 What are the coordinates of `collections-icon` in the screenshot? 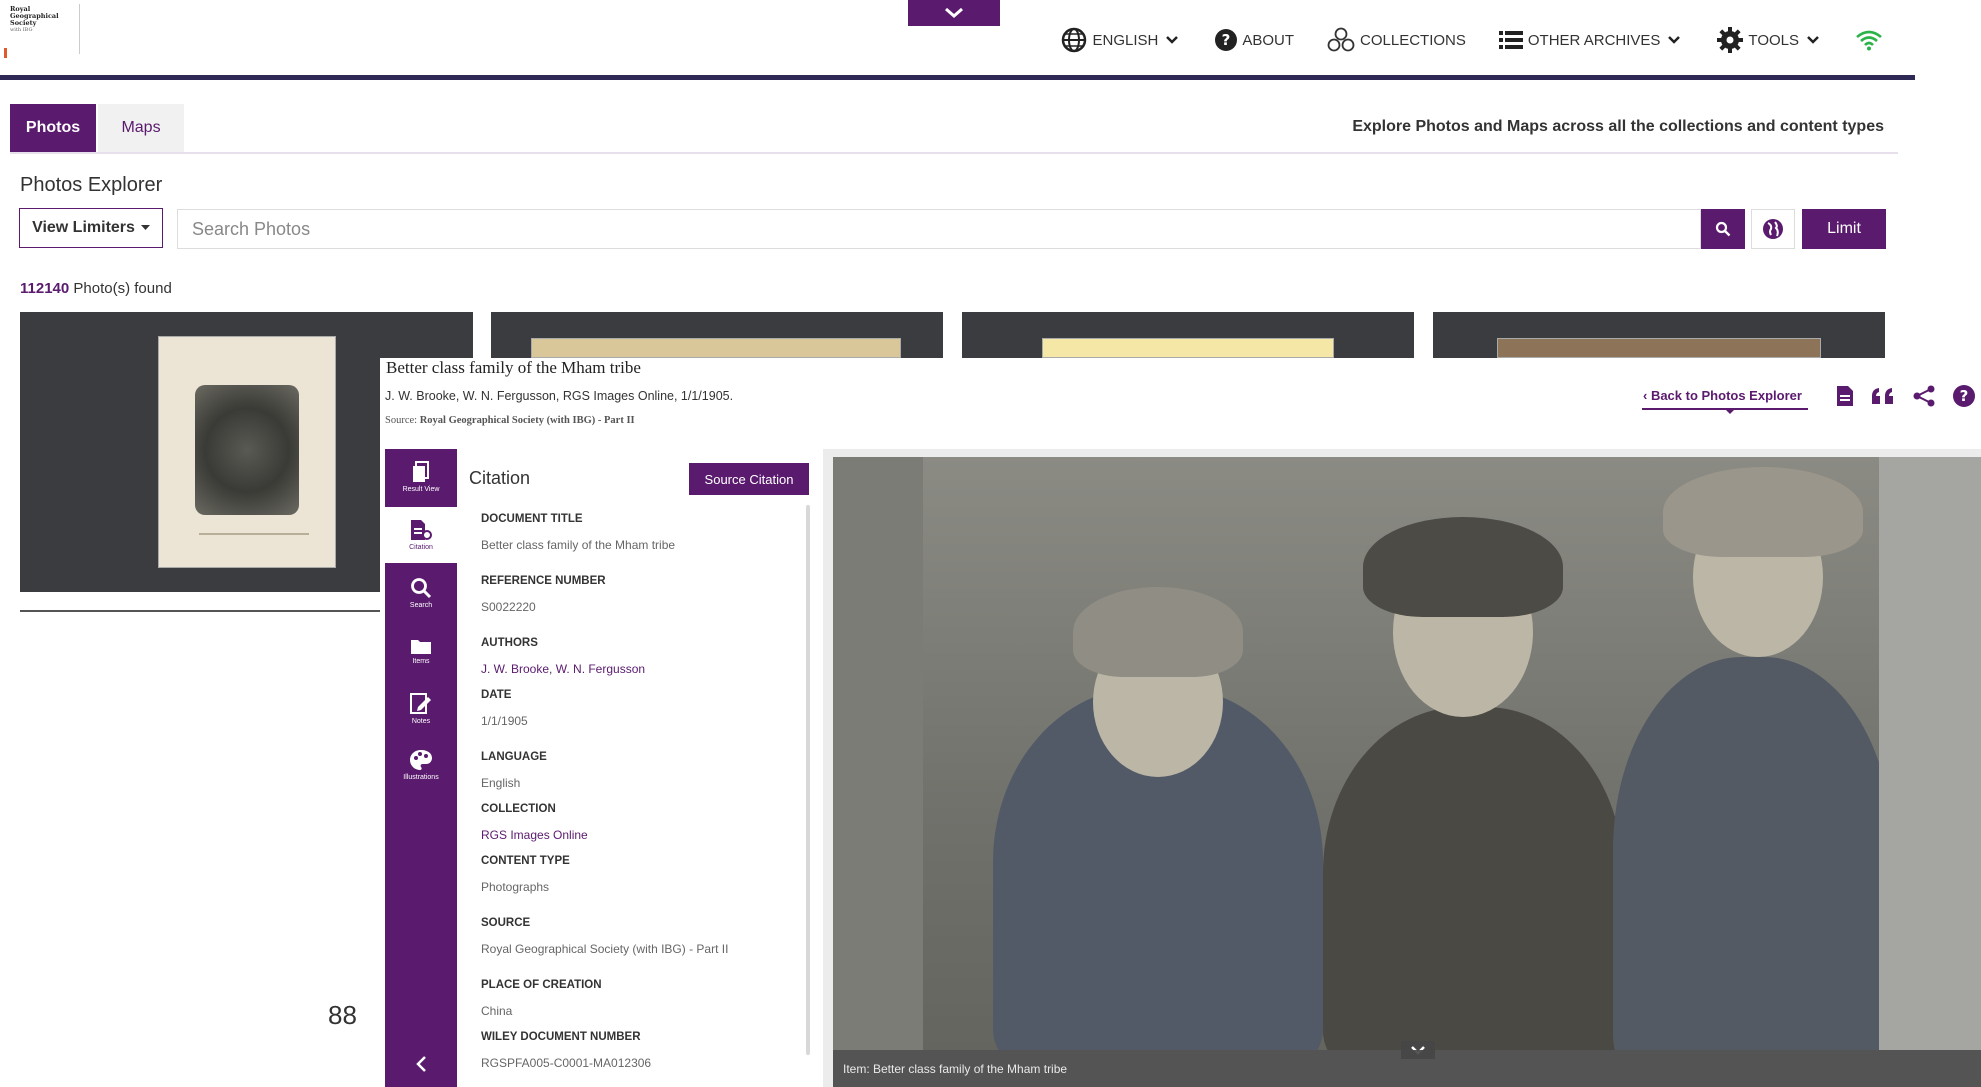 It's located at (1341, 39).